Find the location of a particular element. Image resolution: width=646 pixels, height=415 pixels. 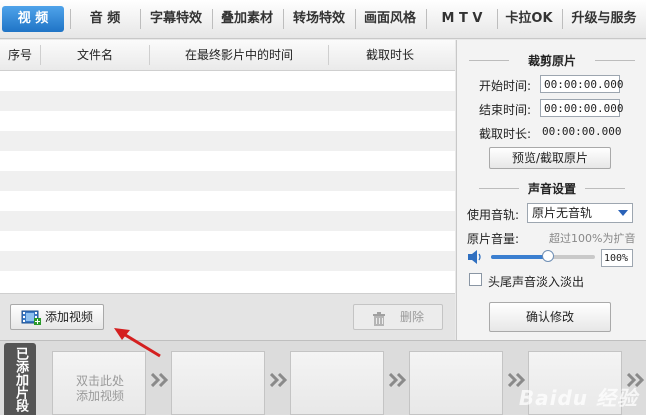

column-header-final-time: 在最终影片中的时间 is located at coordinates (239, 55).